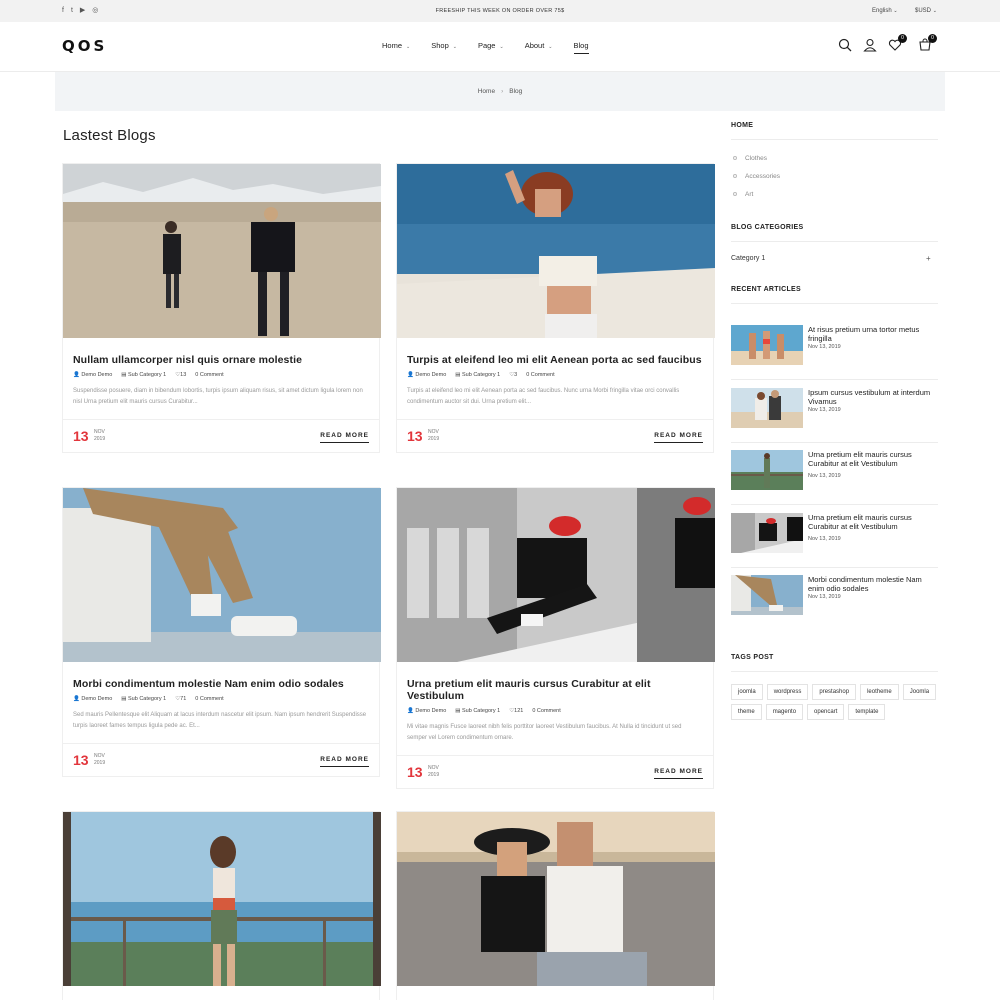 Image resolution: width=1000 pixels, height=1000 pixels. I want to click on tag-link: magento, so click(784, 712).